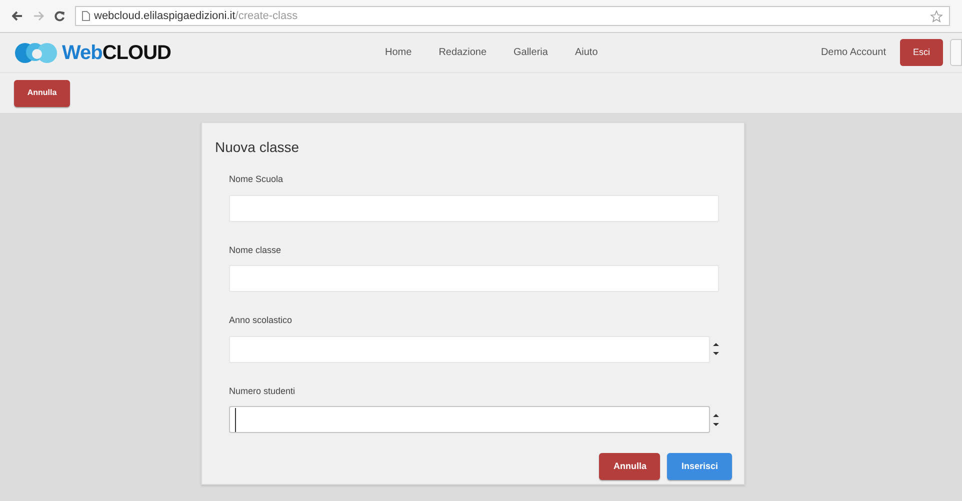 The height and width of the screenshot is (501, 962). What do you see at coordinates (257, 147) in the screenshot?
I see `form-title: Nuova classe` at bounding box center [257, 147].